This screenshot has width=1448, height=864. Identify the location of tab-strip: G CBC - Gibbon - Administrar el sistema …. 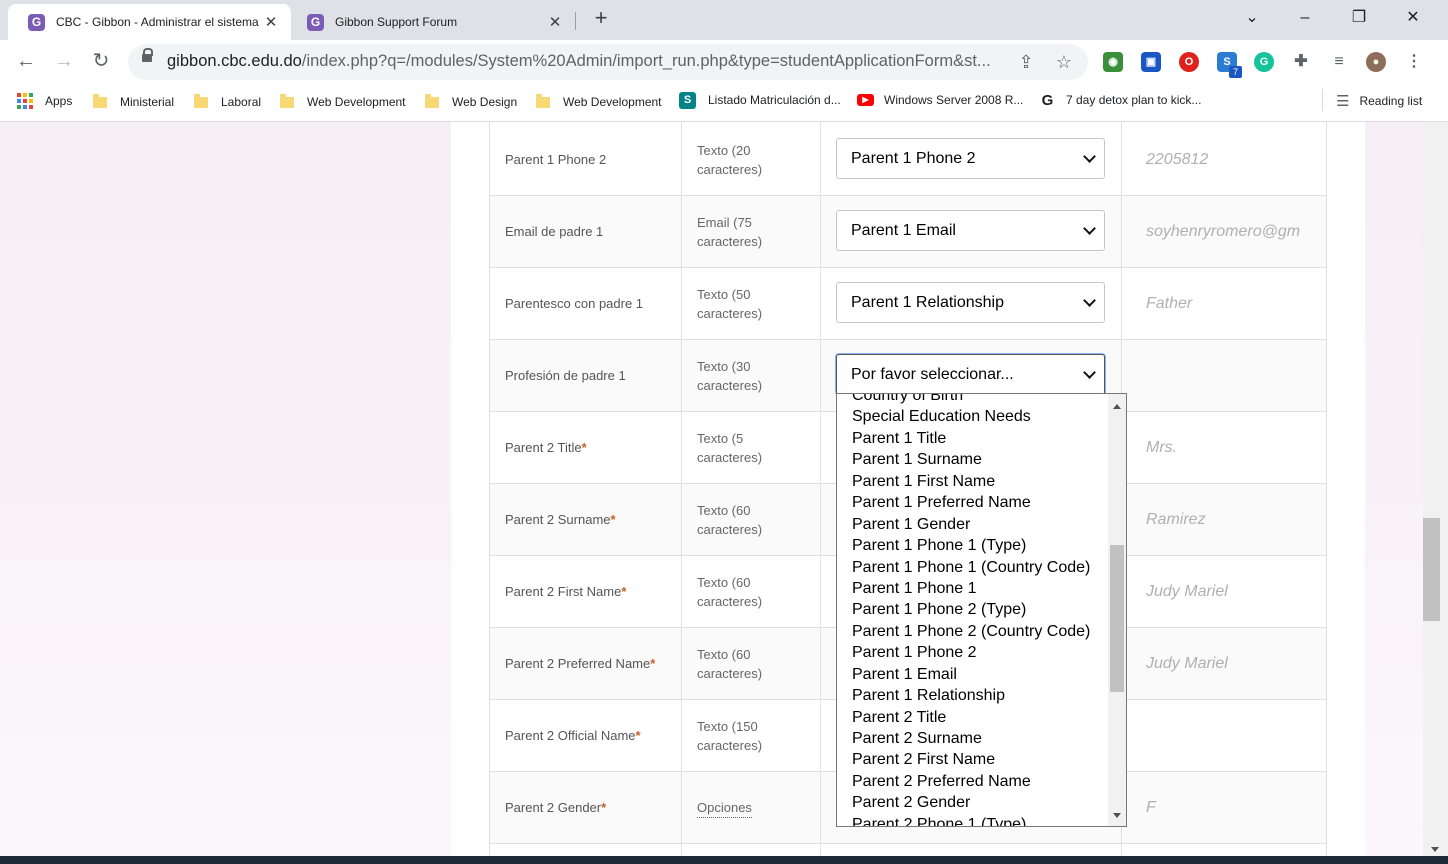
(724, 20).